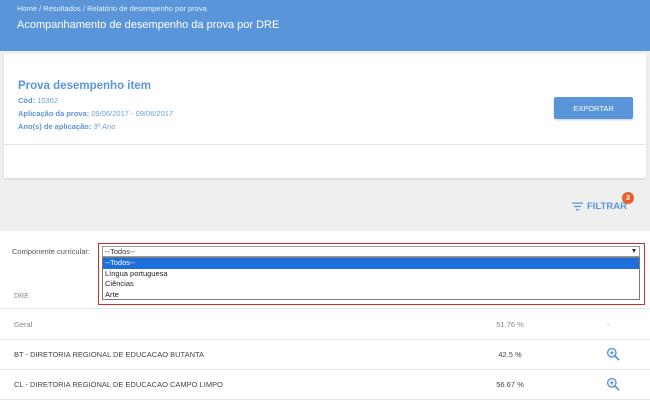 The width and height of the screenshot is (650, 406). Describe the element at coordinates (54, 113) in the screenshot. I see `application-date-label: Aplicação da prova:` at that location.